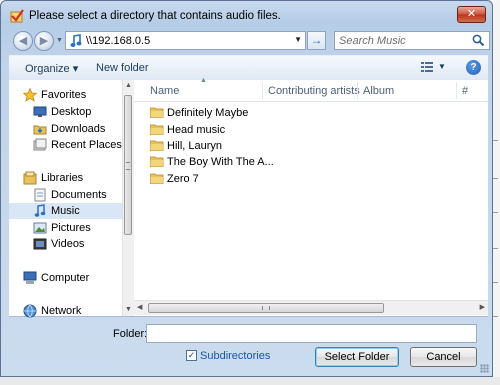 This screenshot has width=500, height=385. What do you see at coordinates (443, 357) in the screenshot?
I see `cancel-button: Cancel` at bounding box center [443, 357].